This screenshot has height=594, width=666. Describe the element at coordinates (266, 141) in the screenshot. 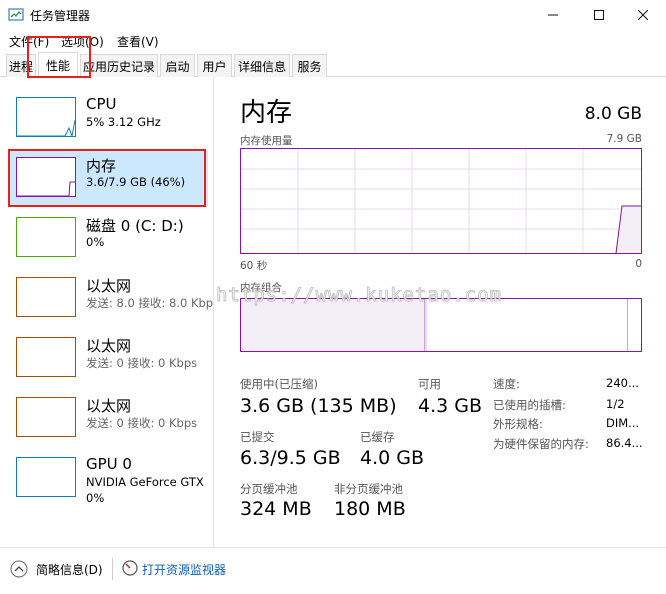

I see `usage-label: 内存使用量` at that location.